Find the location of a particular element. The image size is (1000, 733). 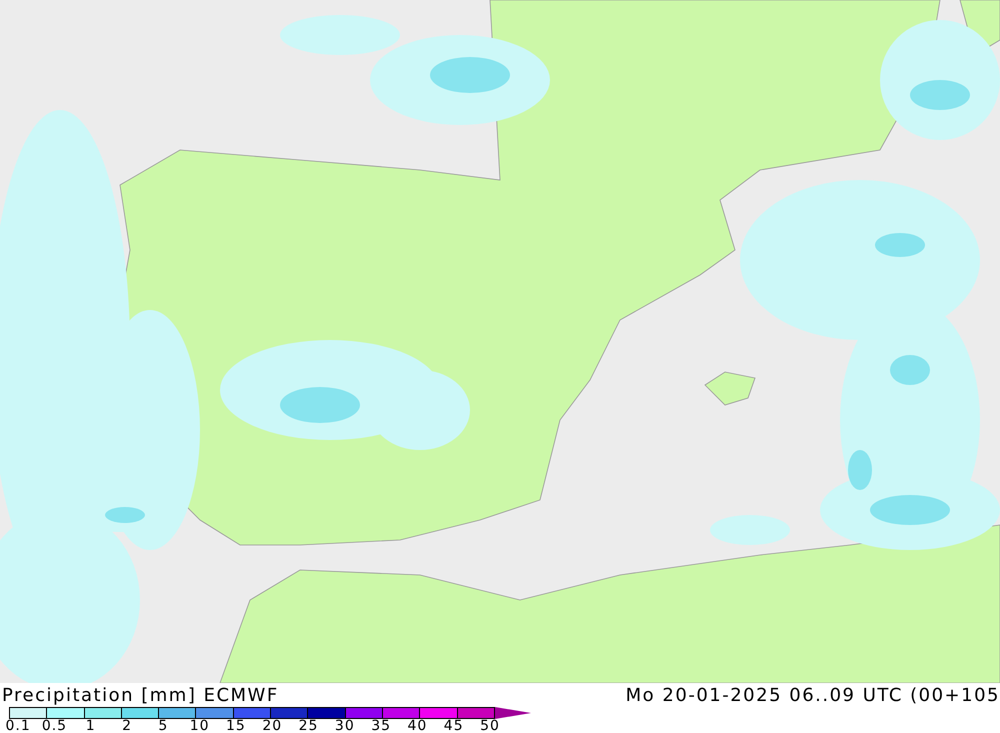

scale-label: 45 is located at coordinates (453, 726).